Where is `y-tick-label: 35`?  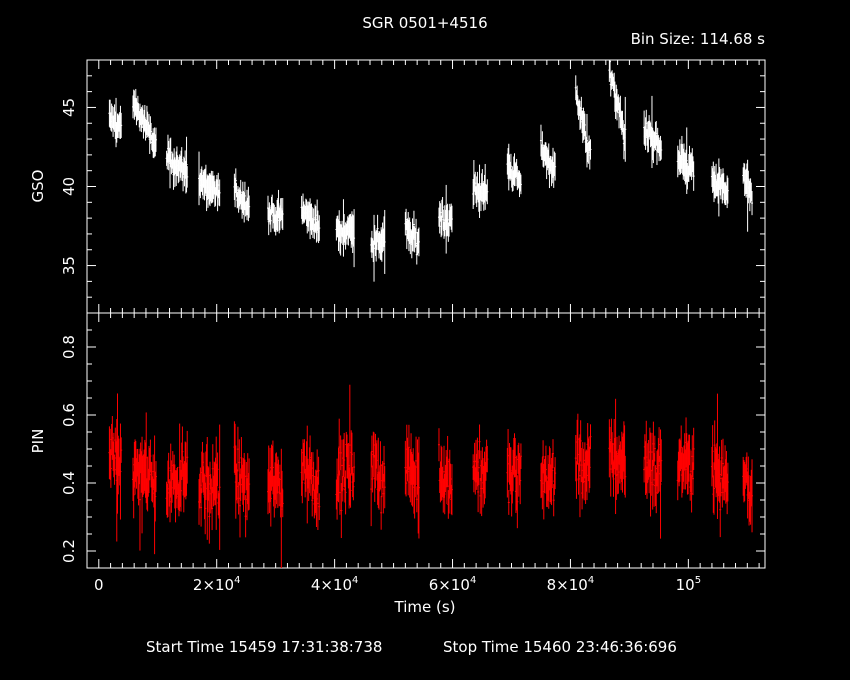
y-tick-label: 35 is located at coordinates (69, 265).